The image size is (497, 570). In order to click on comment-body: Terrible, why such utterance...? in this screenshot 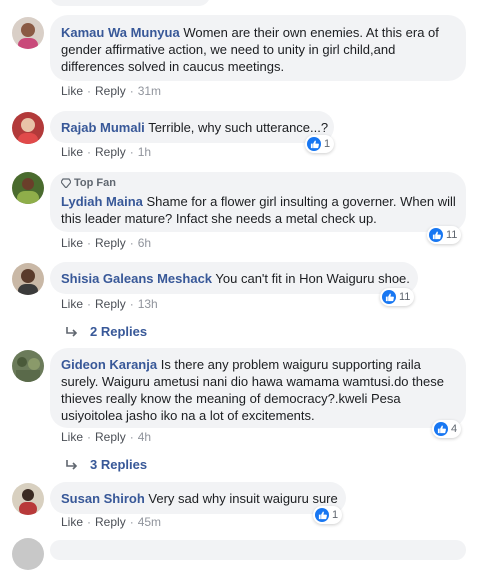, I will do `click(238, 127)`.